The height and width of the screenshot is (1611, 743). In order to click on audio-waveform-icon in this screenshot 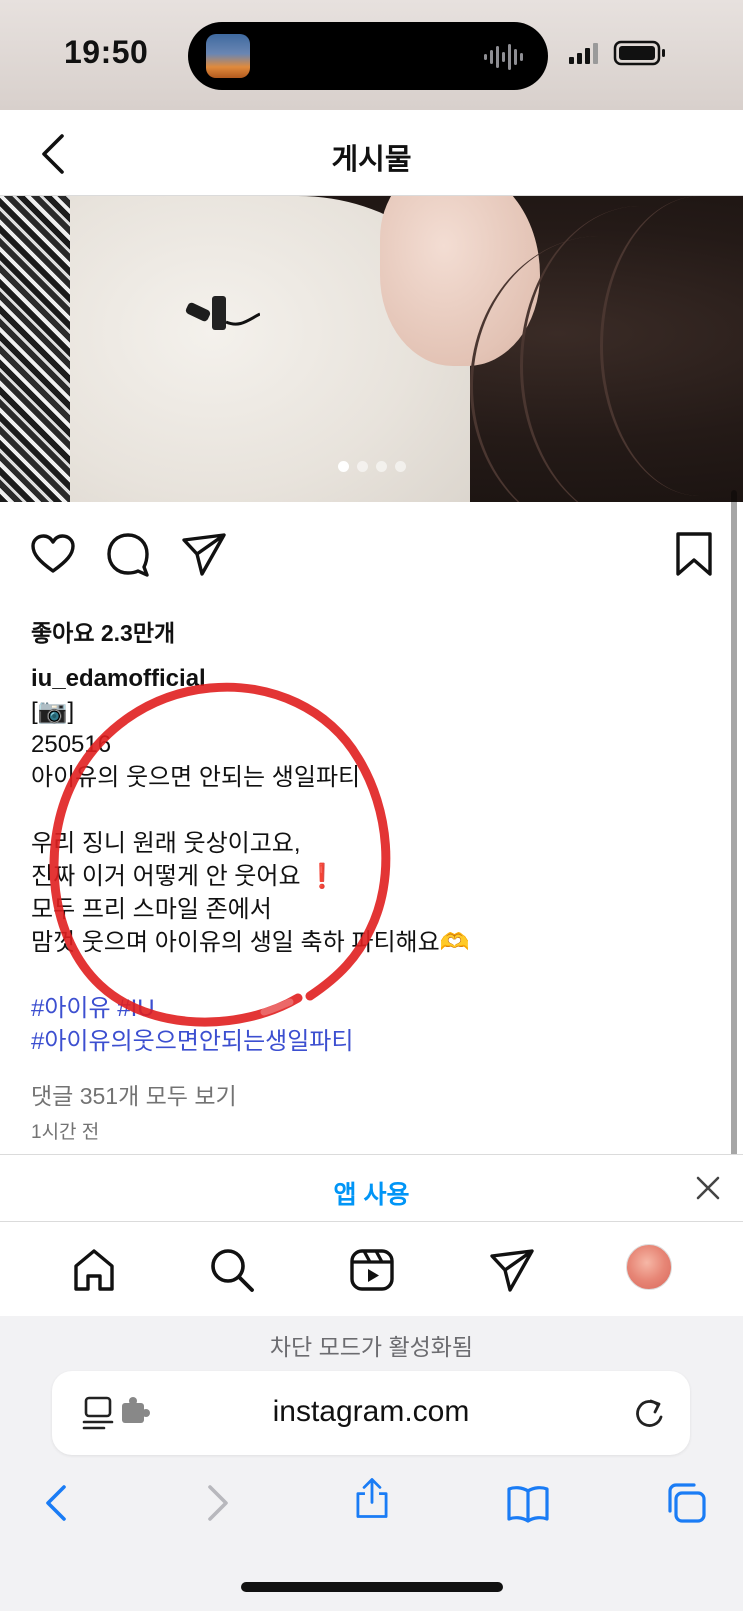, I will do `click(503, 57)`.